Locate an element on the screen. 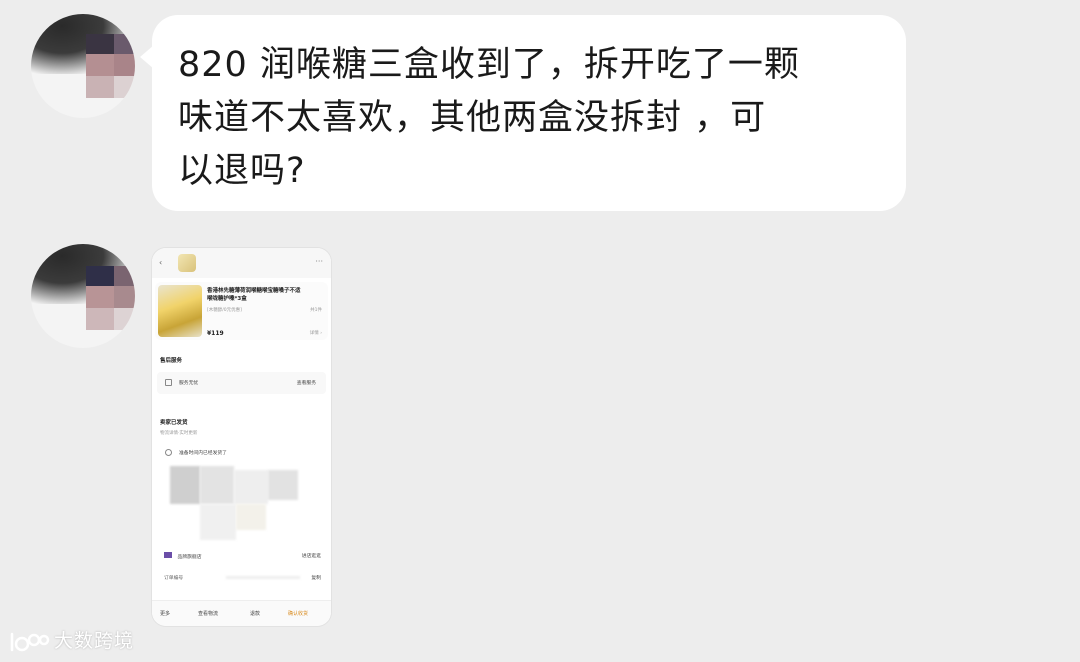 The image size is (1080, 662). product-qty: 共1件 is located at coordinates (316, 310).